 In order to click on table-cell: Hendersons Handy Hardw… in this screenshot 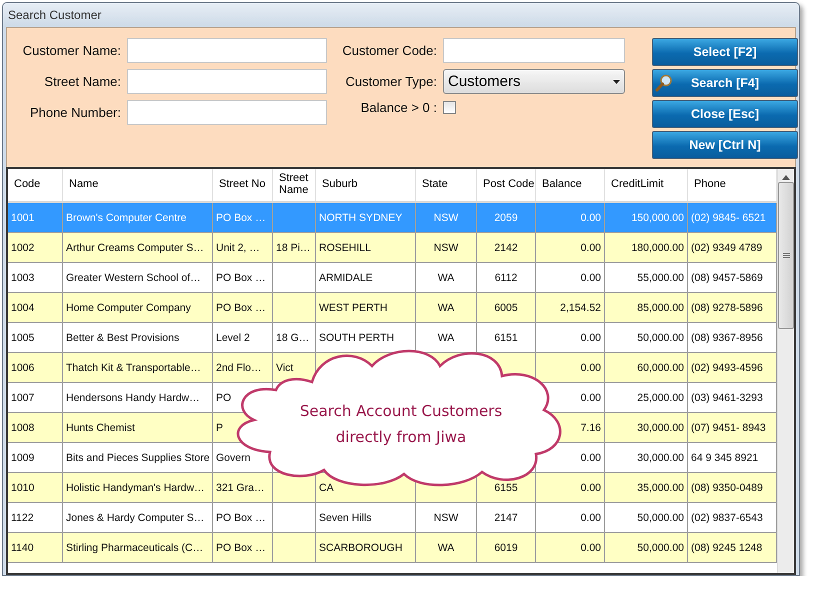, I will do `click(138, 397)`.